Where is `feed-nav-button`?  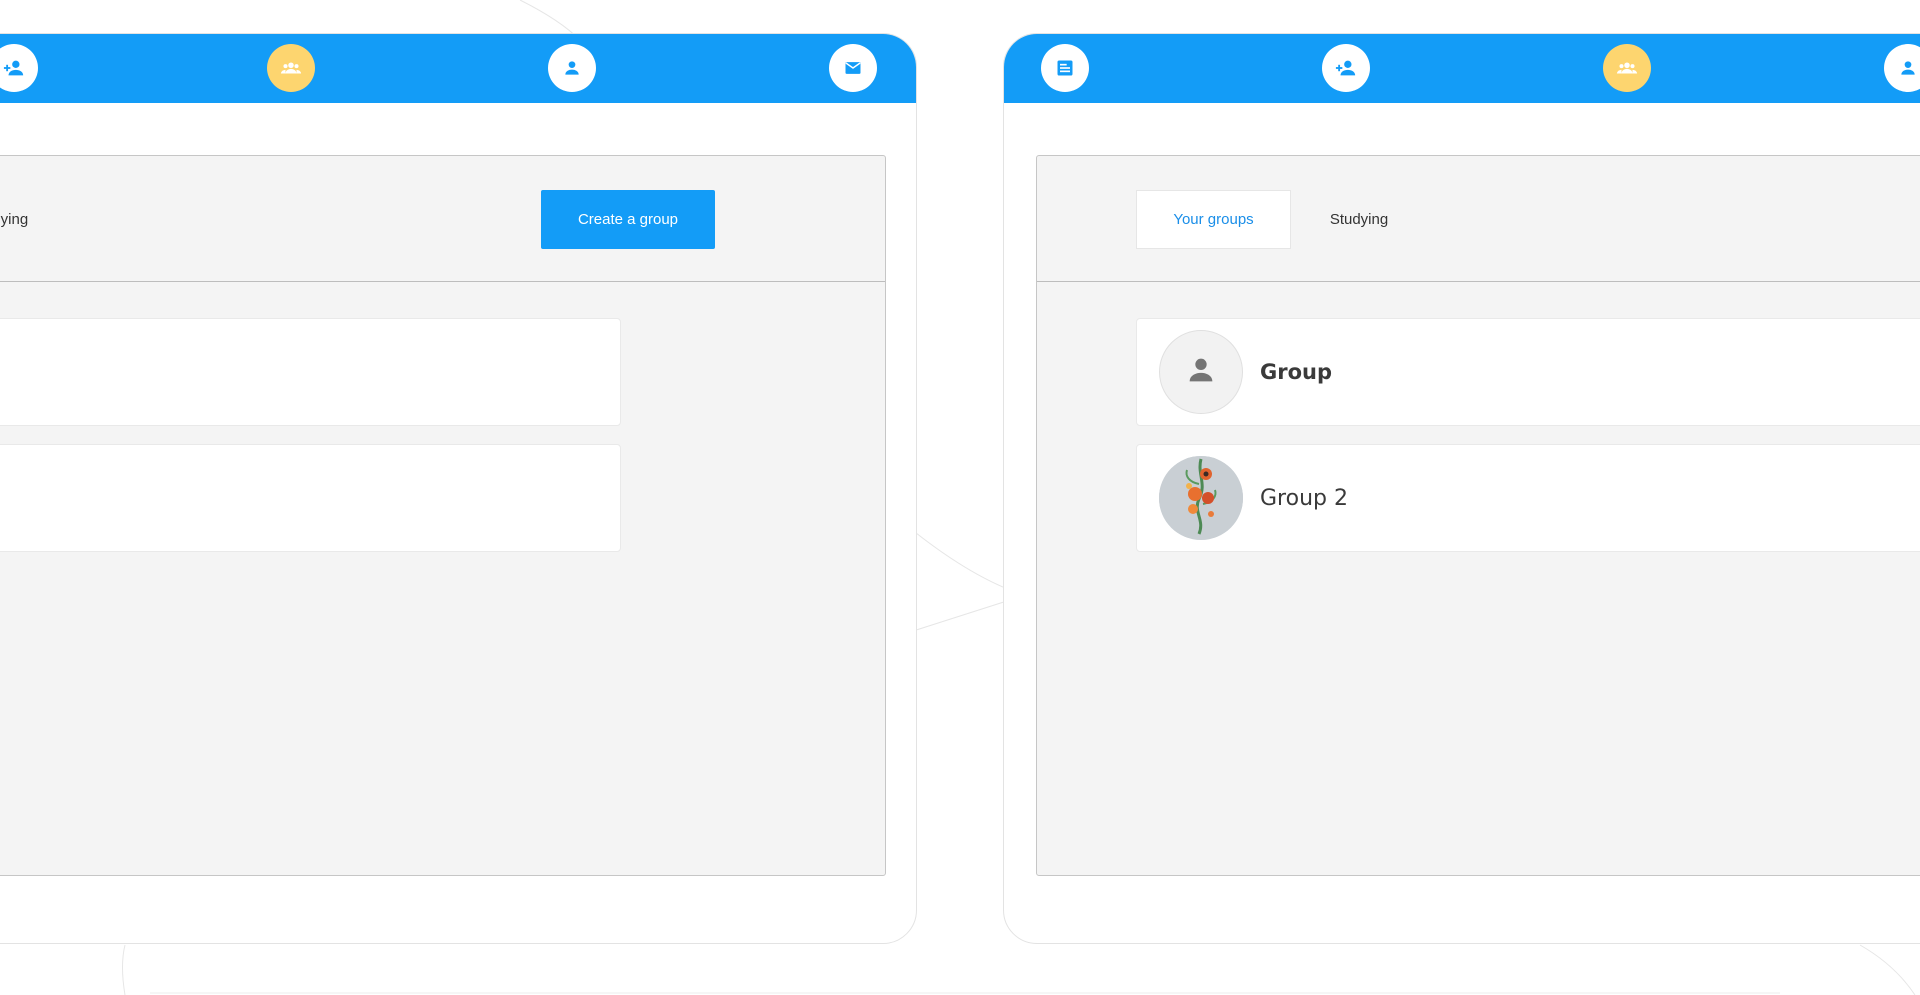 feed-nav-button is located at coordinates (1065, 68).